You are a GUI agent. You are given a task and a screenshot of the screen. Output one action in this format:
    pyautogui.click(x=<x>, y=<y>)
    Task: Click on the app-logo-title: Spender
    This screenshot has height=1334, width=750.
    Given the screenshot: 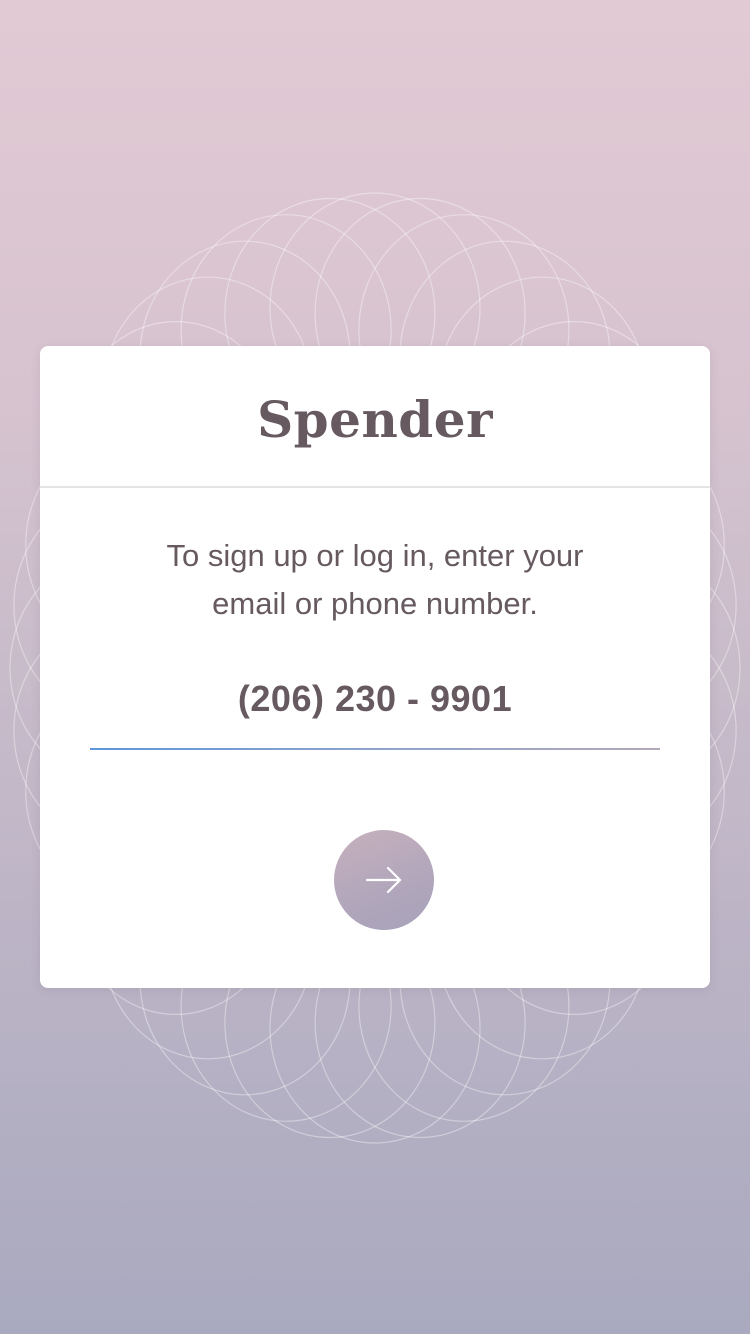 What is the action you would take?
    pyautogui.click(x=375, y=419)
    